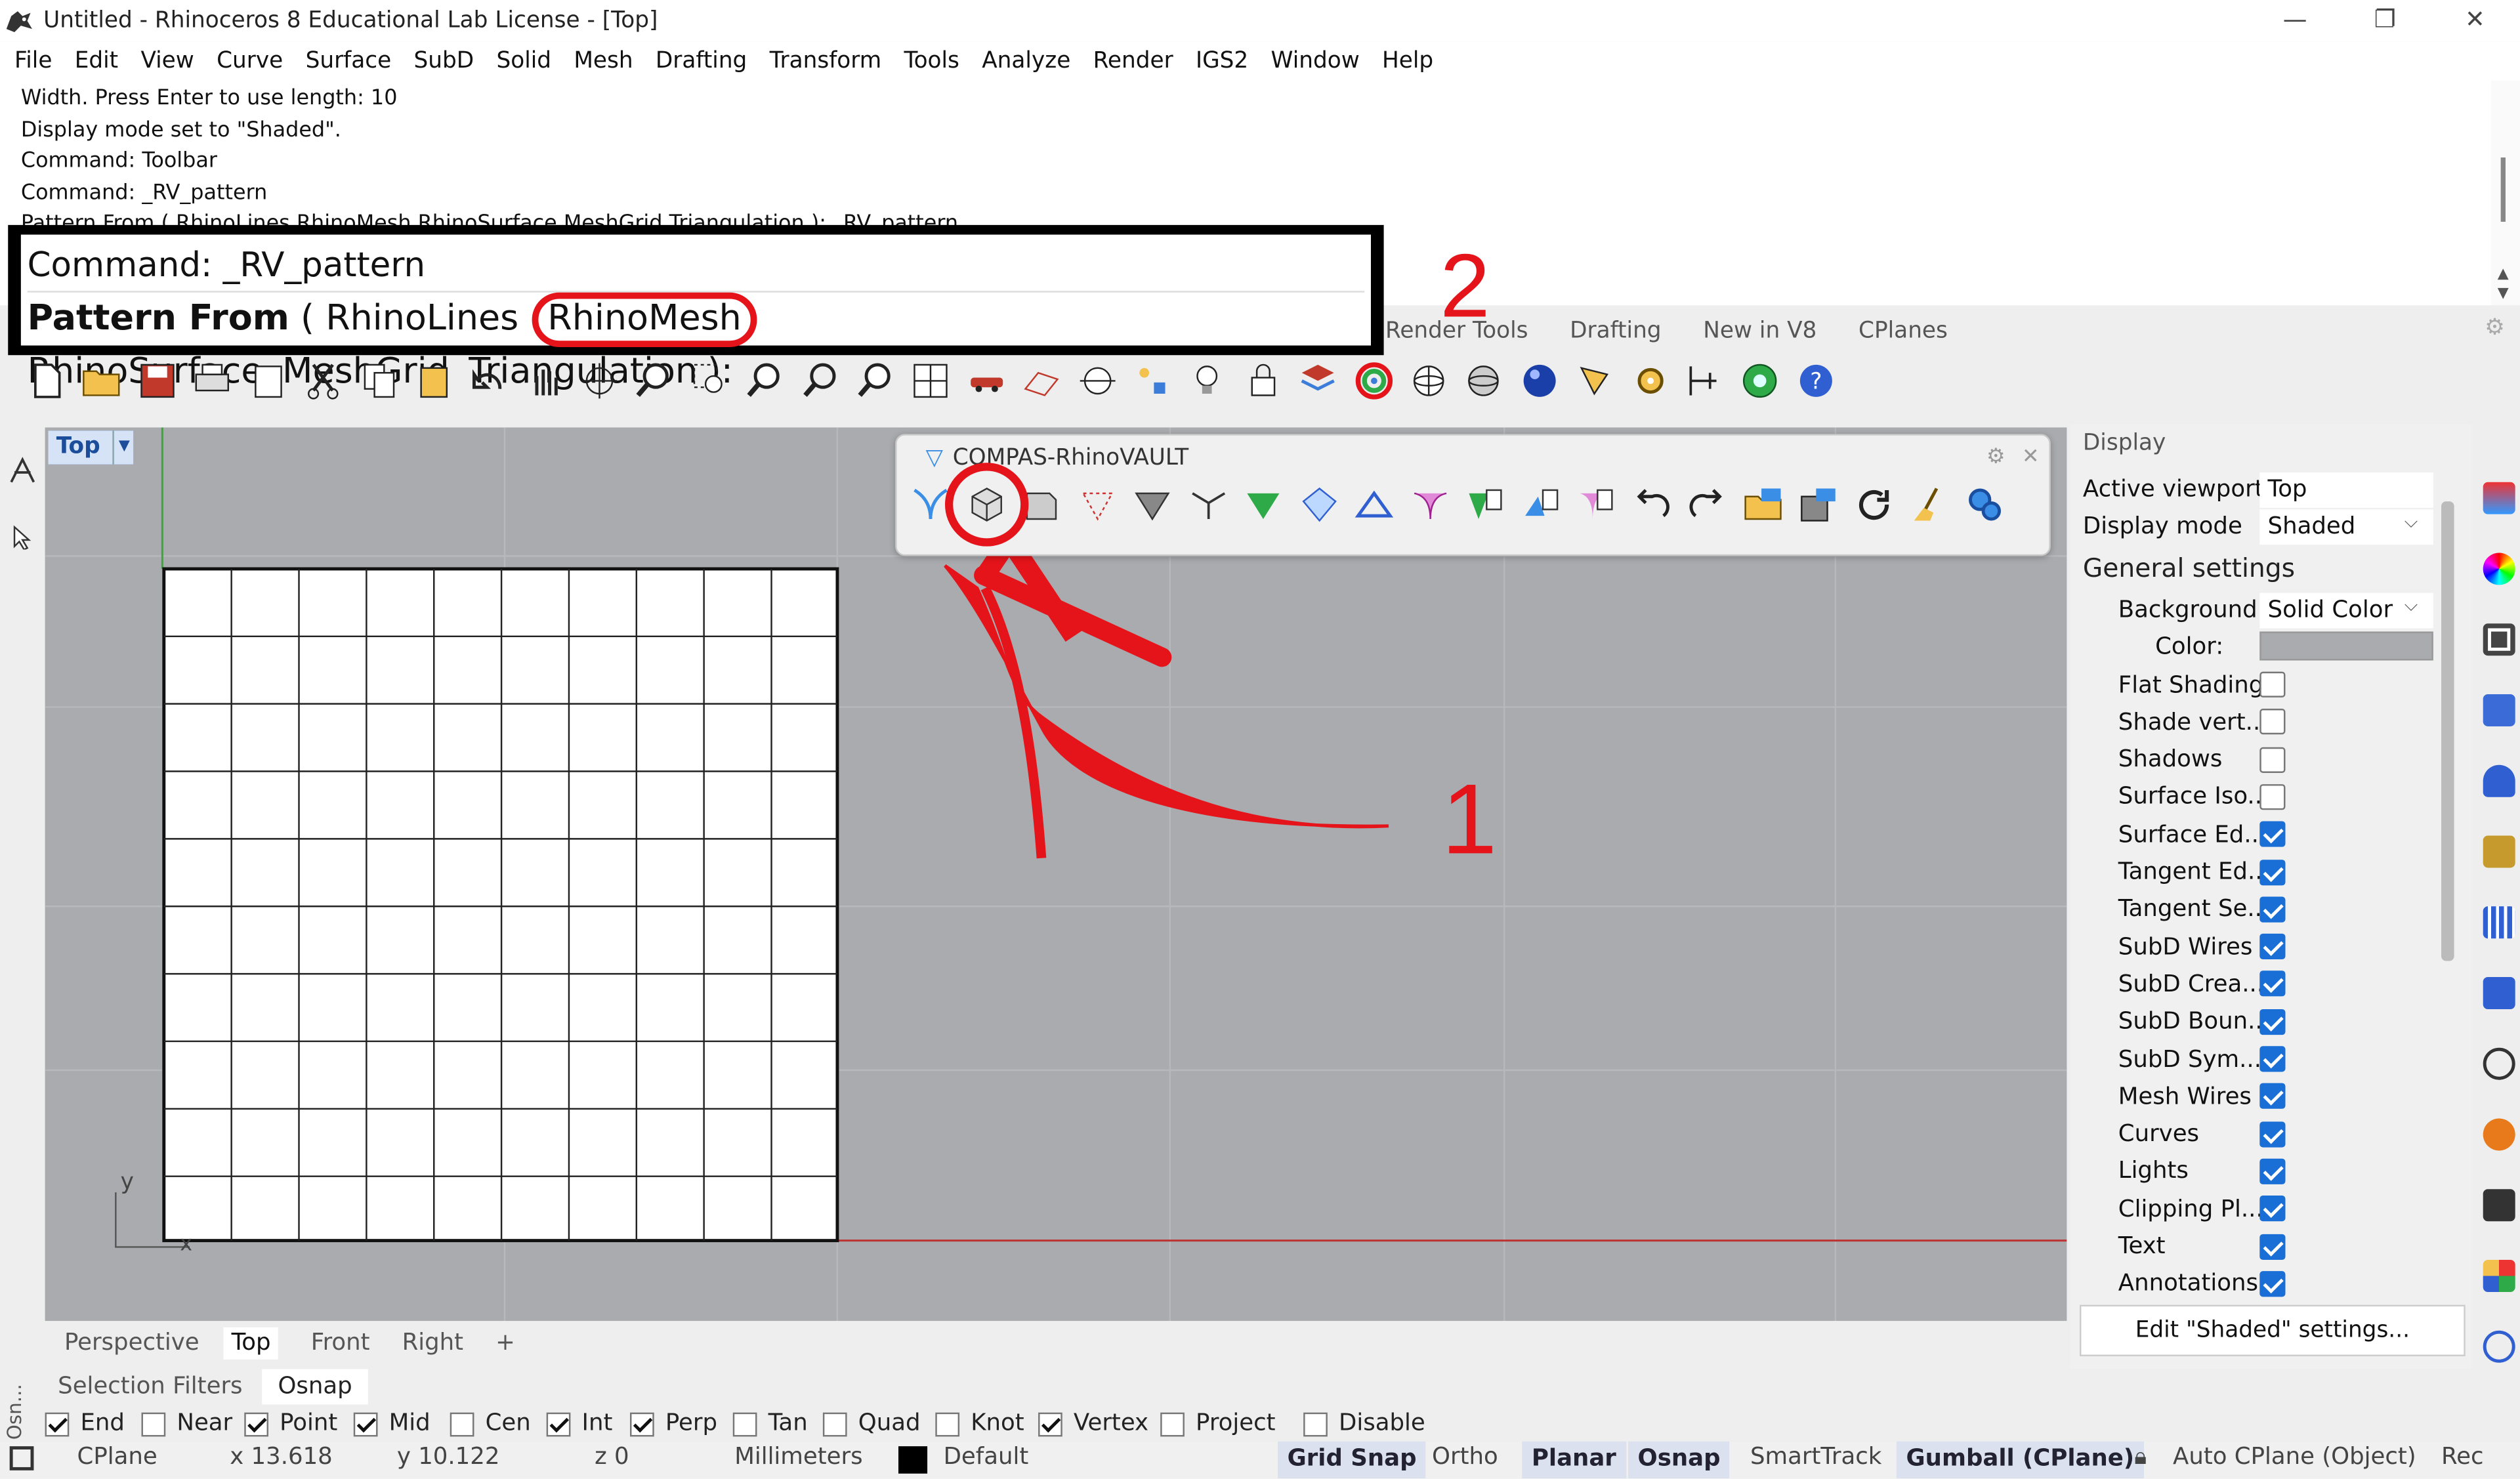 This screenshot has height=1479, width=2520. Describe the element at coordinates (1996, 457) in the screenshot. I see `gear-icon: ⚙` at that location.